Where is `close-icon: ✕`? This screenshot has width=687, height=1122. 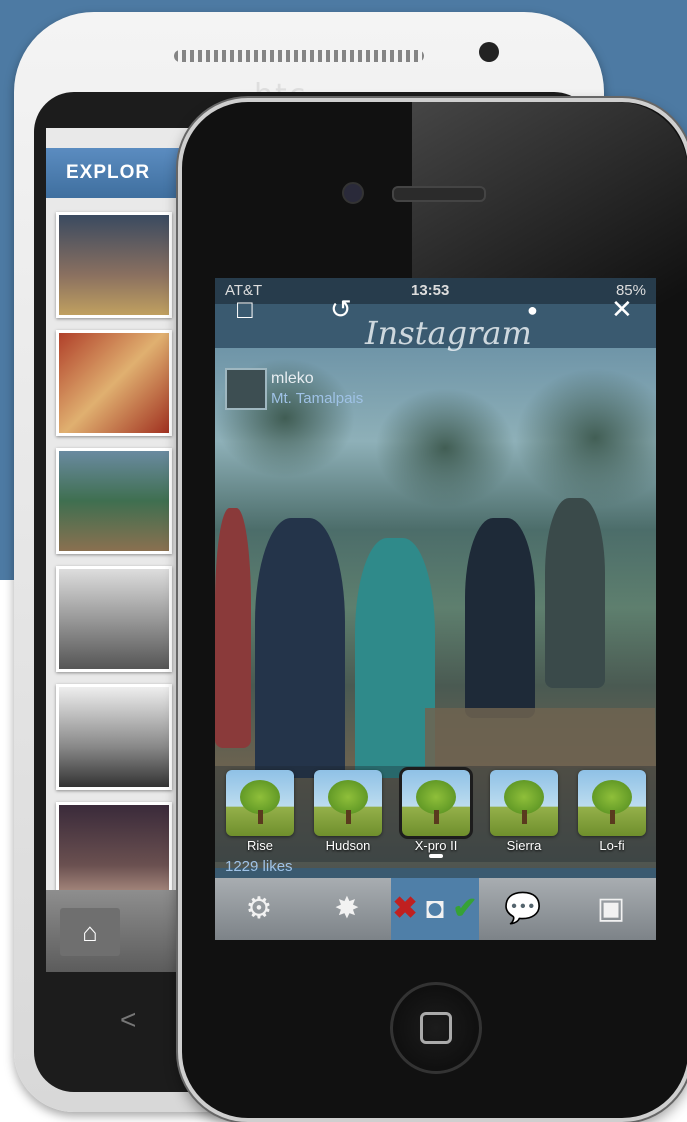
close-icon: ✕ is located at coordinates (622, 309).